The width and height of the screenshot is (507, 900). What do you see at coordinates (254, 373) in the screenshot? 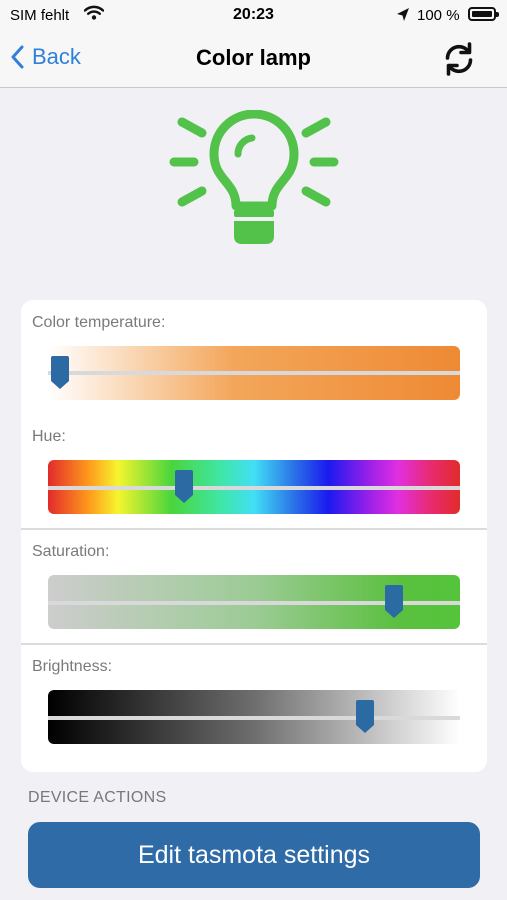
I see `color-temperature-line` at bounding box center [254, 373].